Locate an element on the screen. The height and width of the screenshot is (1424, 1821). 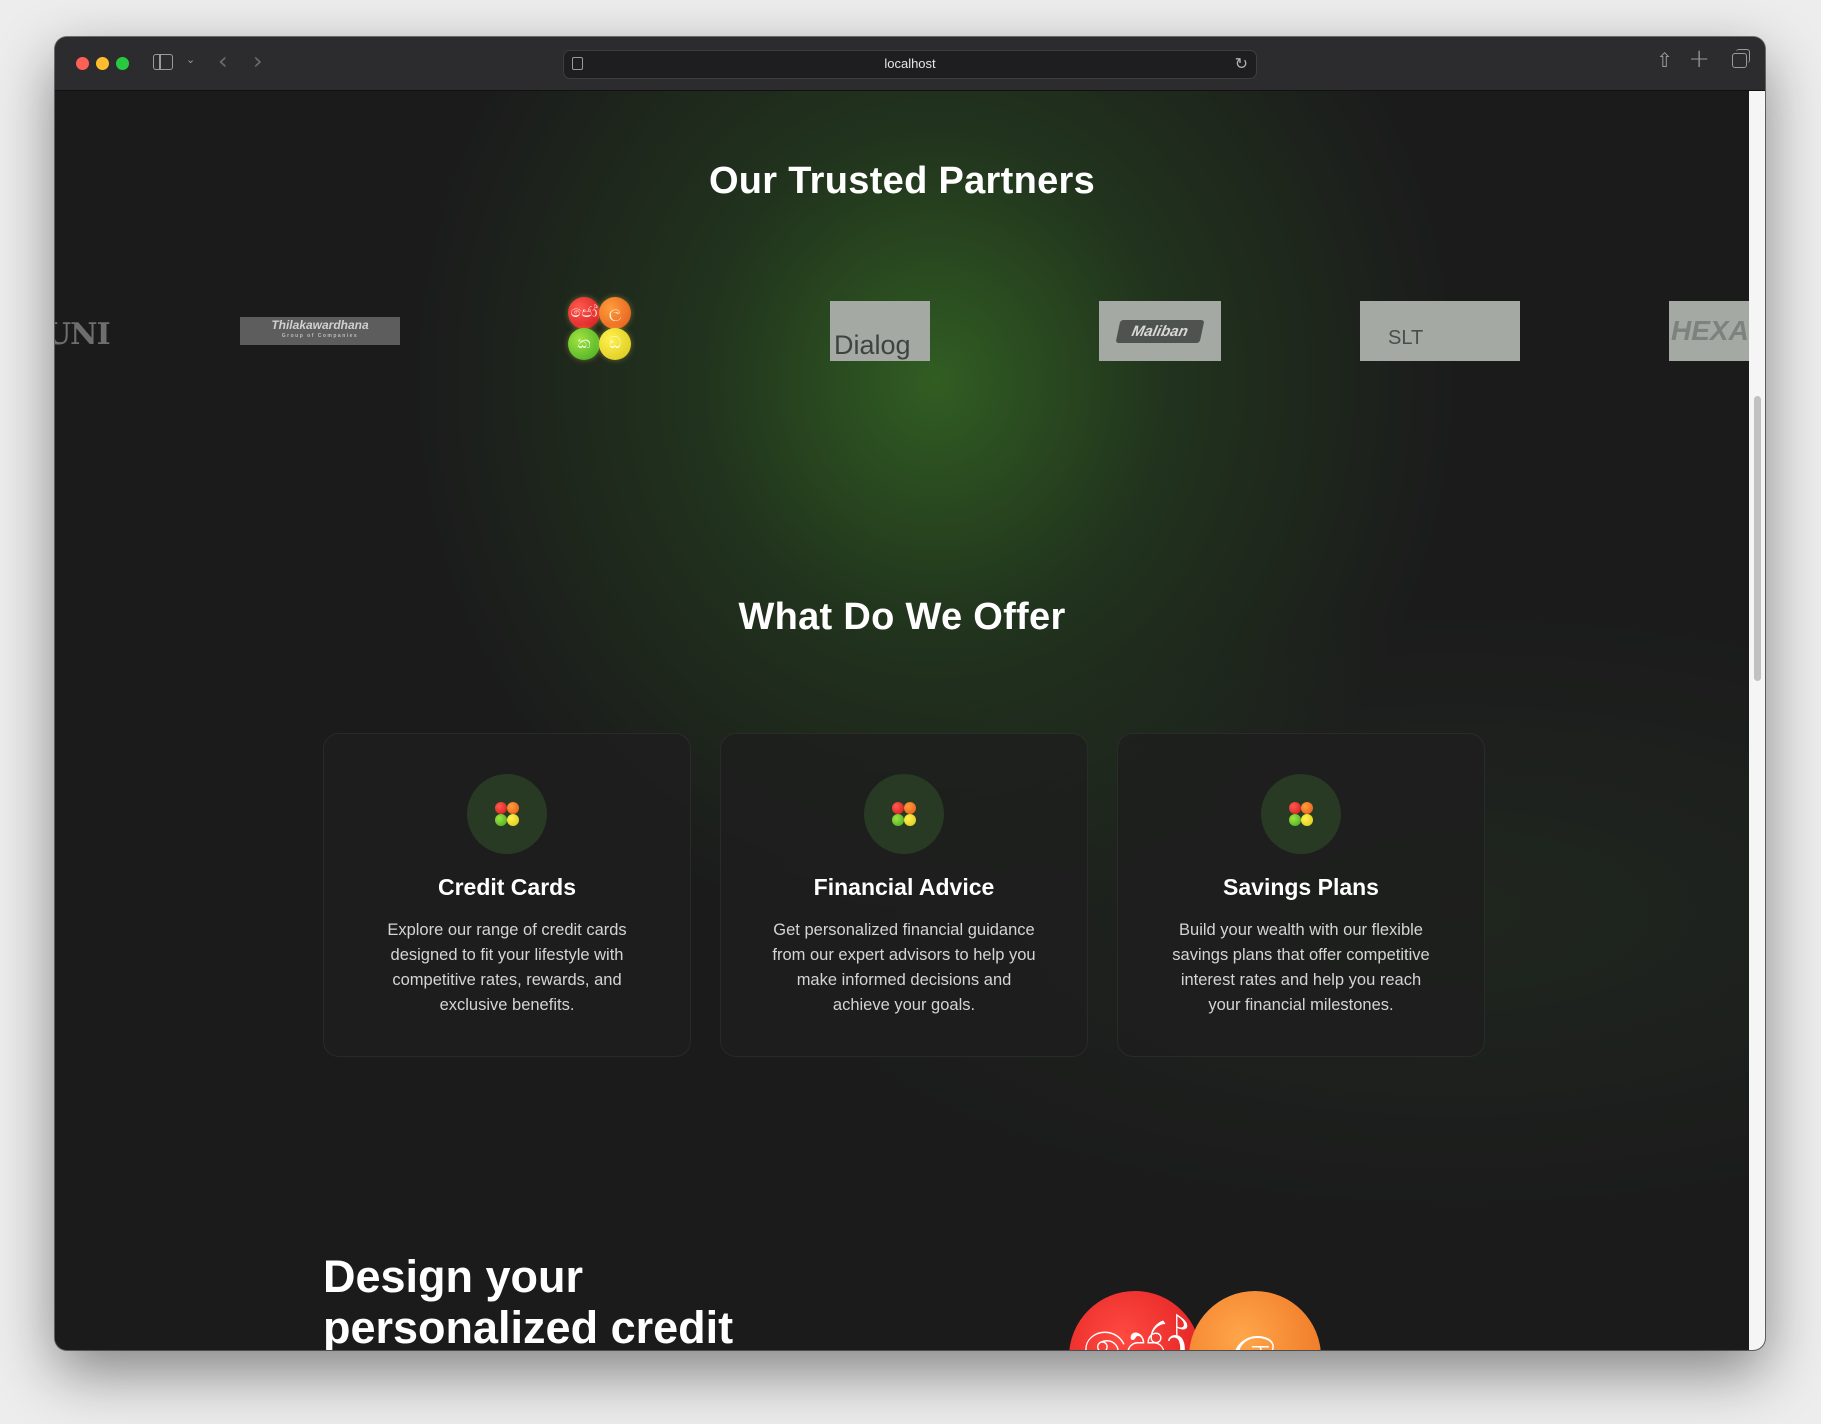
share-icon: ⇧ is located at coordinates (1664, 60).